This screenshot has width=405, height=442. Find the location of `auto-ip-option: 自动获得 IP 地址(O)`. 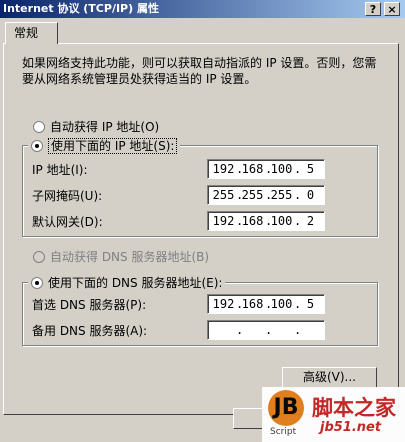

auto-ip-option: 自动获得 IP 地址(O) is located at coordinates (96, 127).